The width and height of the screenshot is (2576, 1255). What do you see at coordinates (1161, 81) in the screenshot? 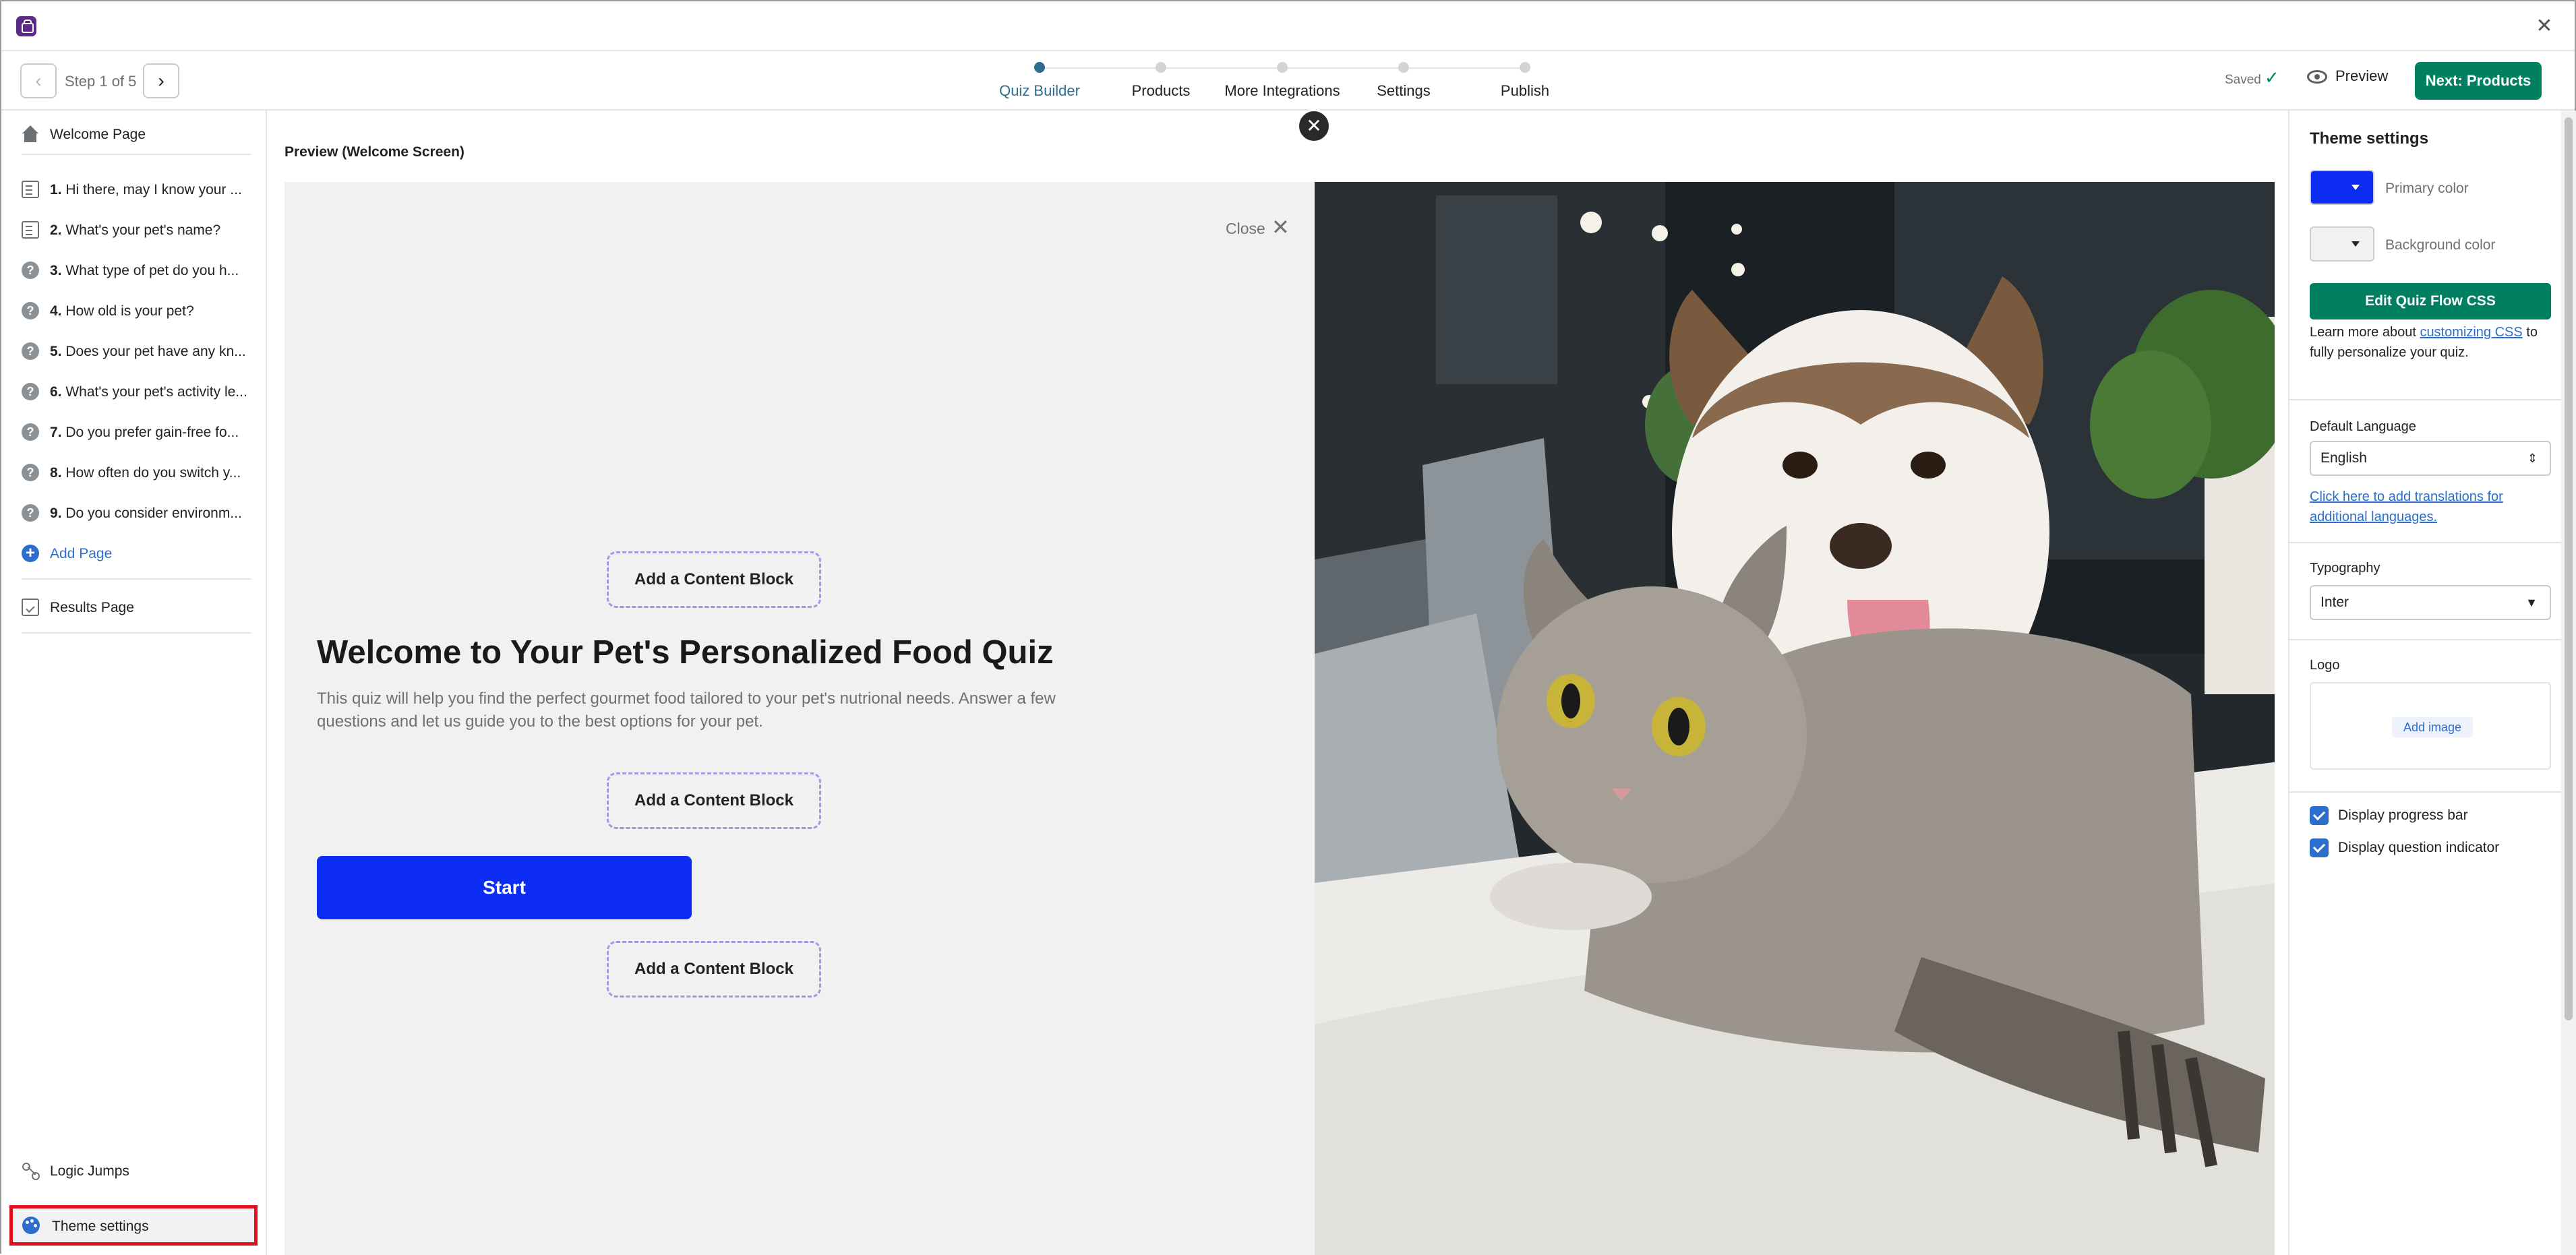
I see `stepper-step-products: Products` at bounding box center [1161, 81].